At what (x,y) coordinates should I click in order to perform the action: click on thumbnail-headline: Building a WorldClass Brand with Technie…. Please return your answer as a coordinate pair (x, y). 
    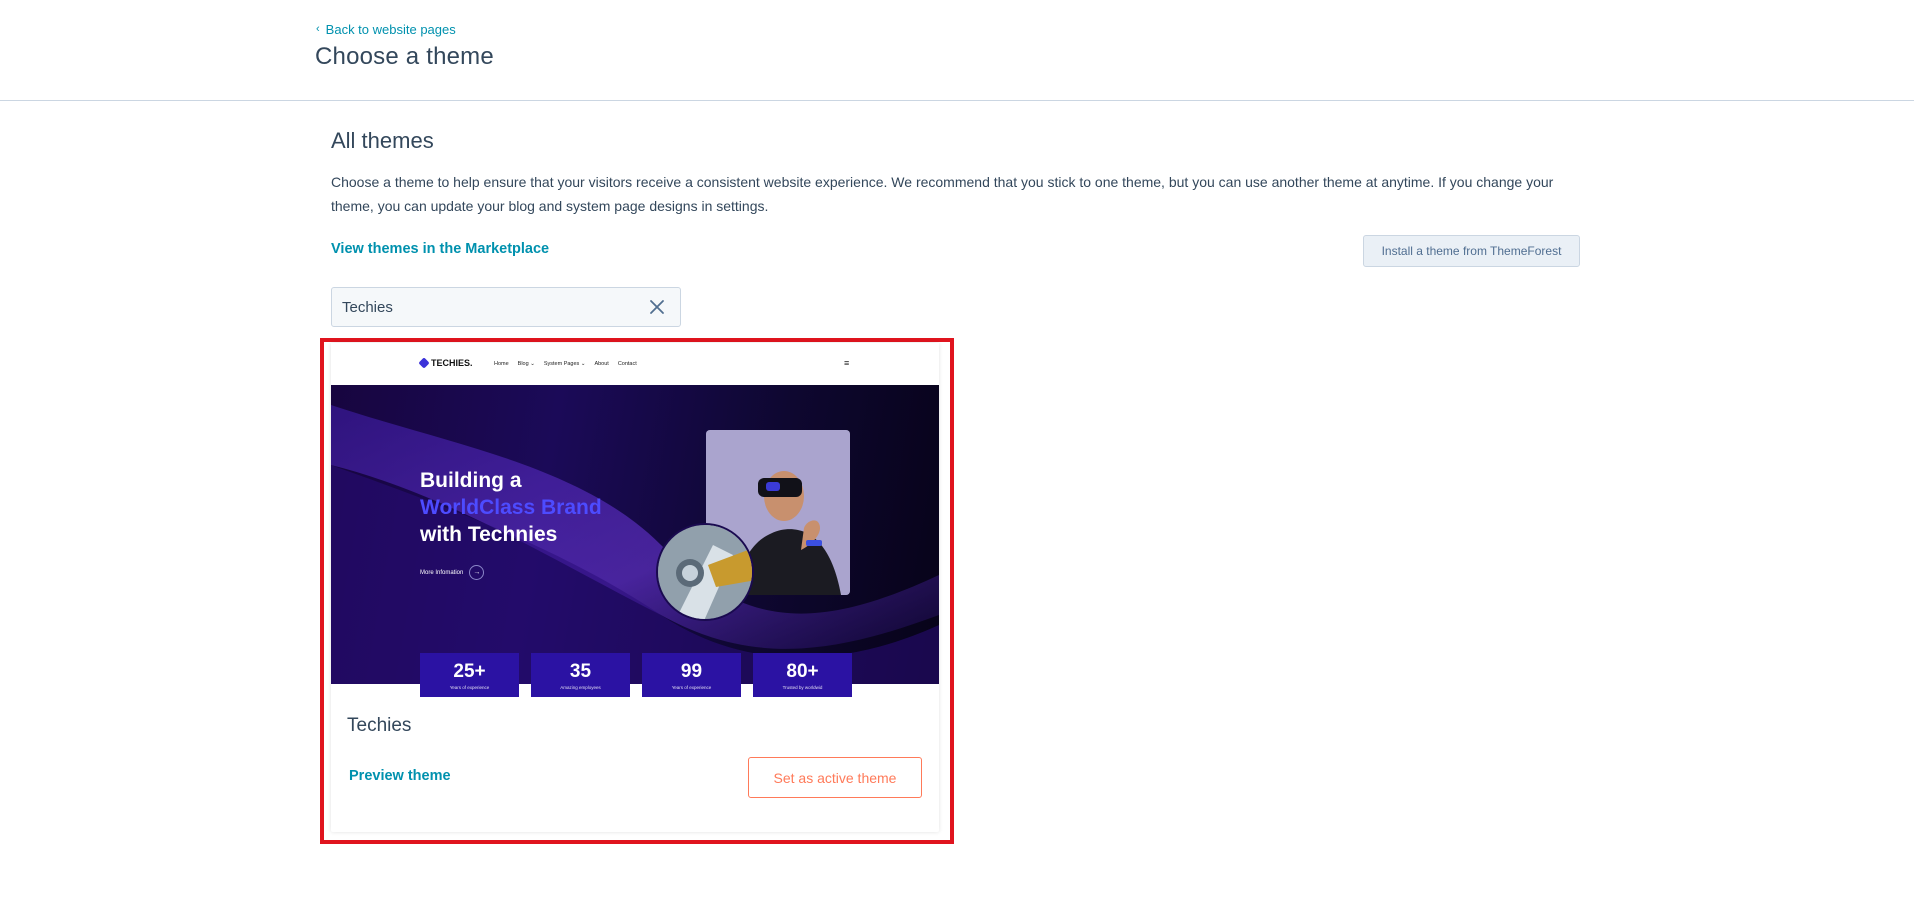
    Looking at the image, I should click on (530, 507).